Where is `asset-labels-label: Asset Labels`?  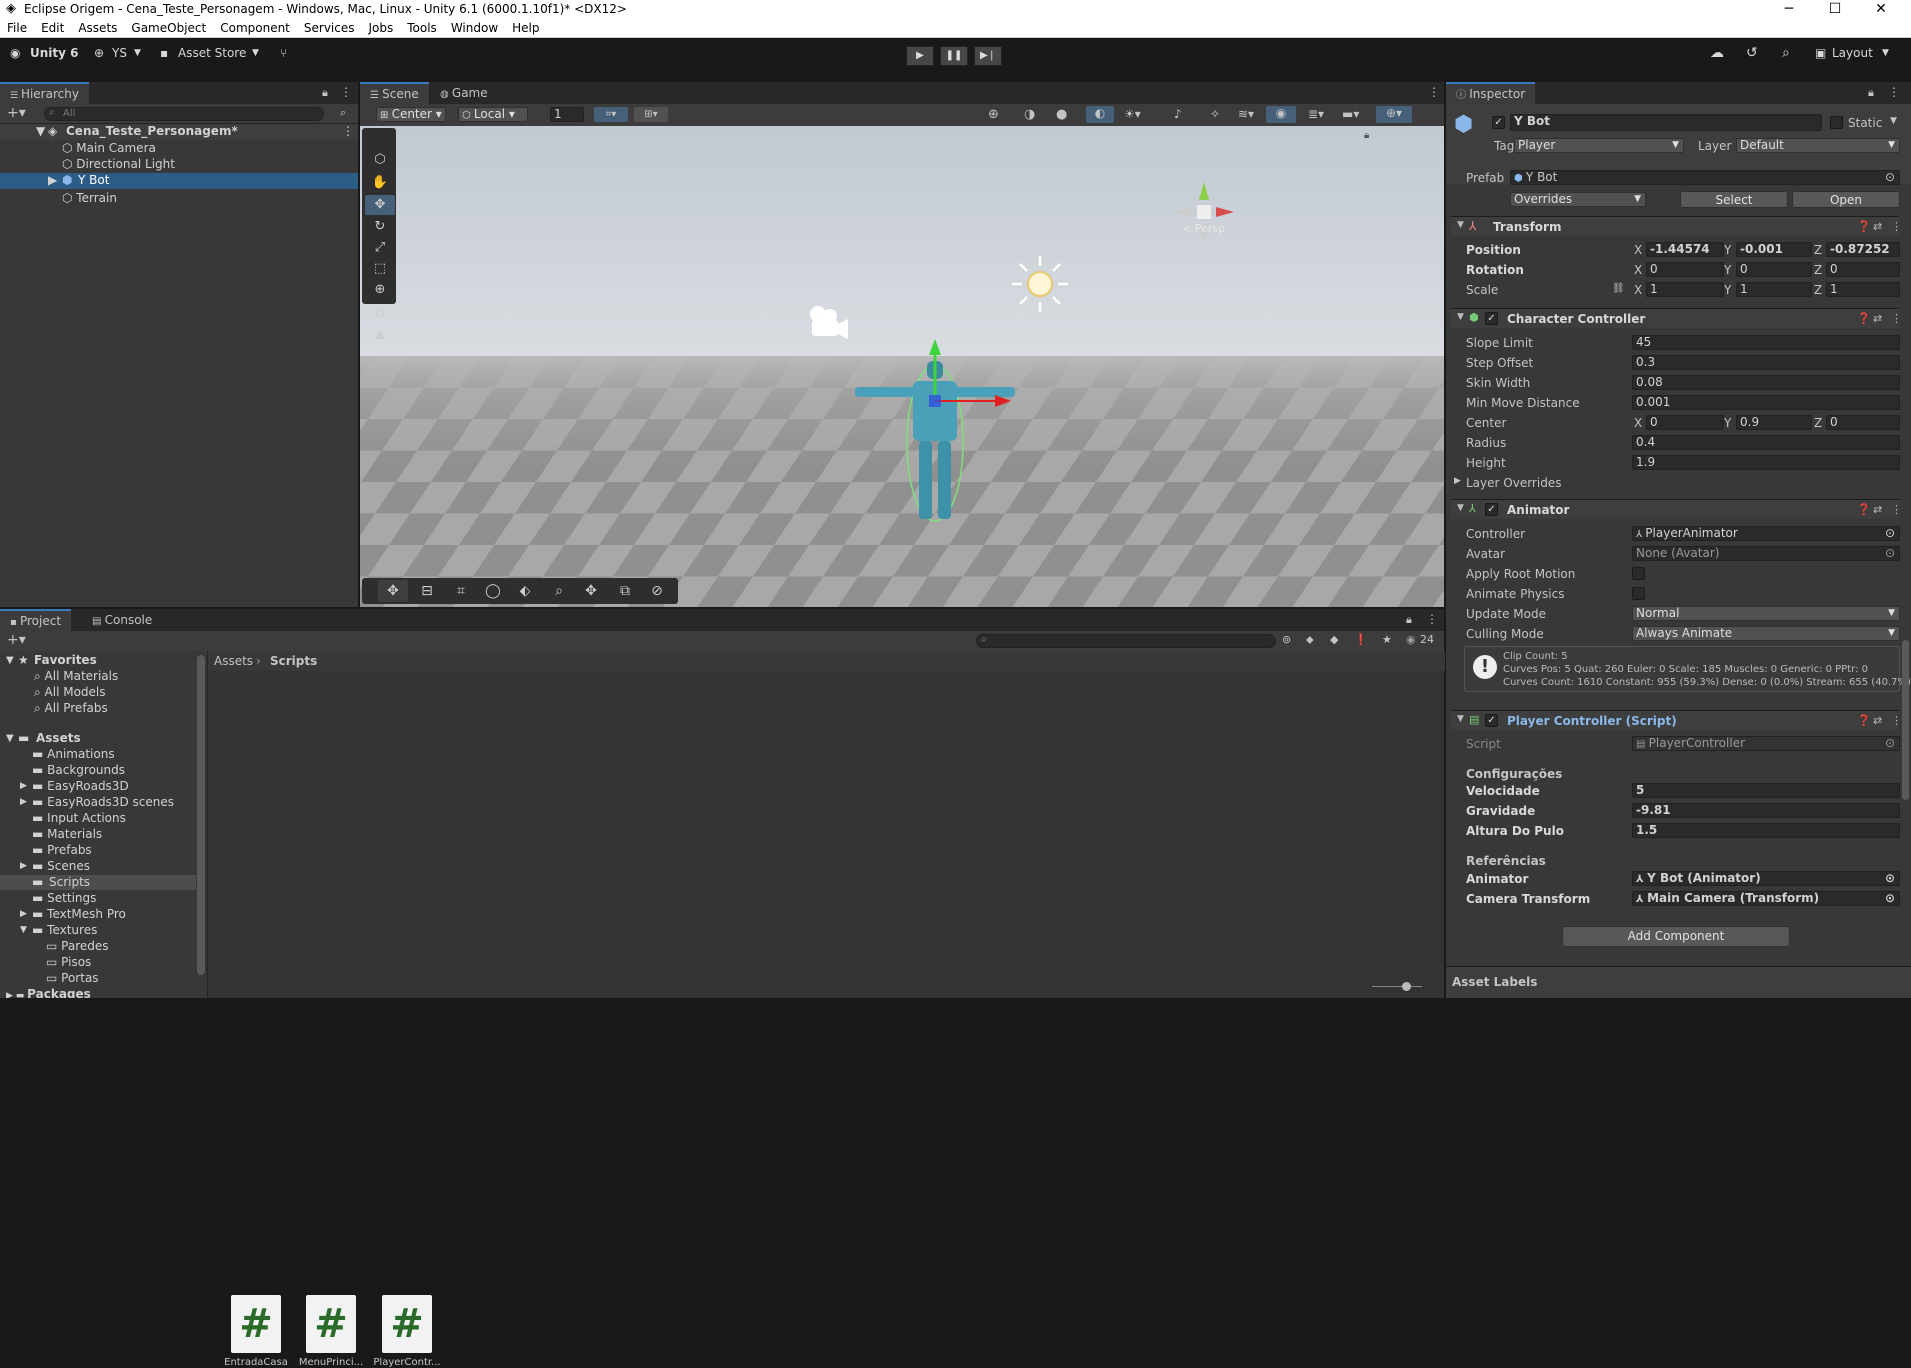 asset-labels-label: Asset Labels is located at coordinates (1494, 982).